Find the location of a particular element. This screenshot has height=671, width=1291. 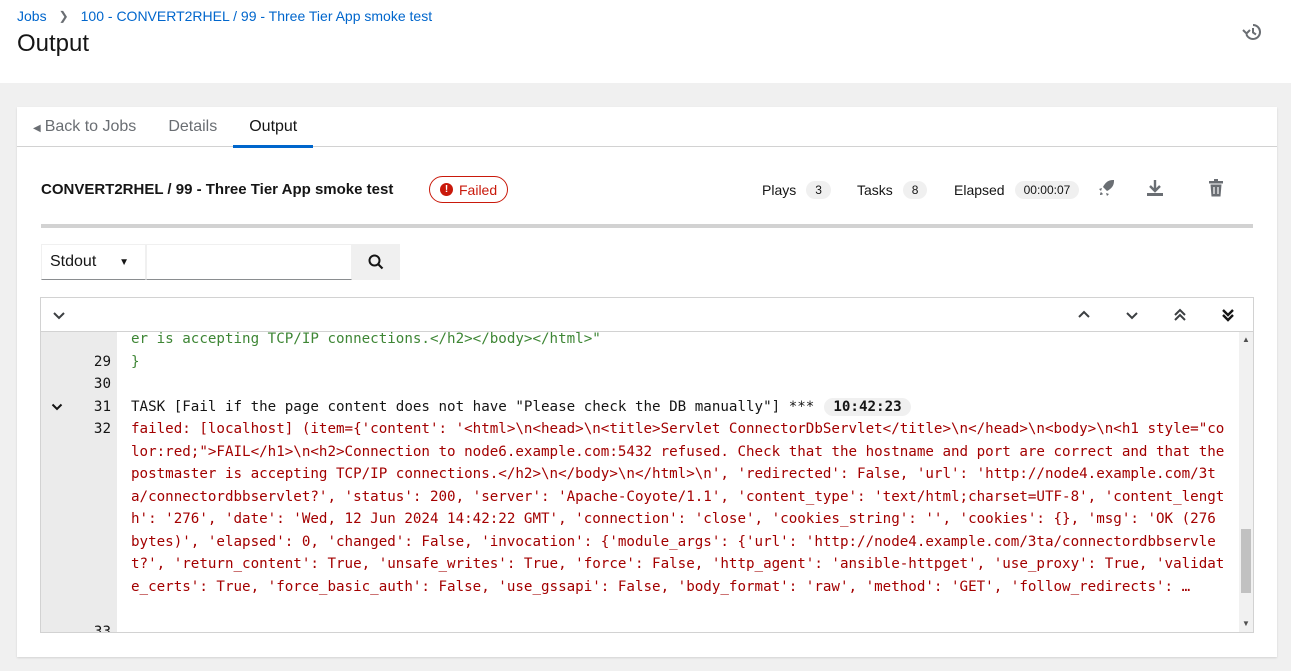

line-text: } is located at coordinates (135, 361).